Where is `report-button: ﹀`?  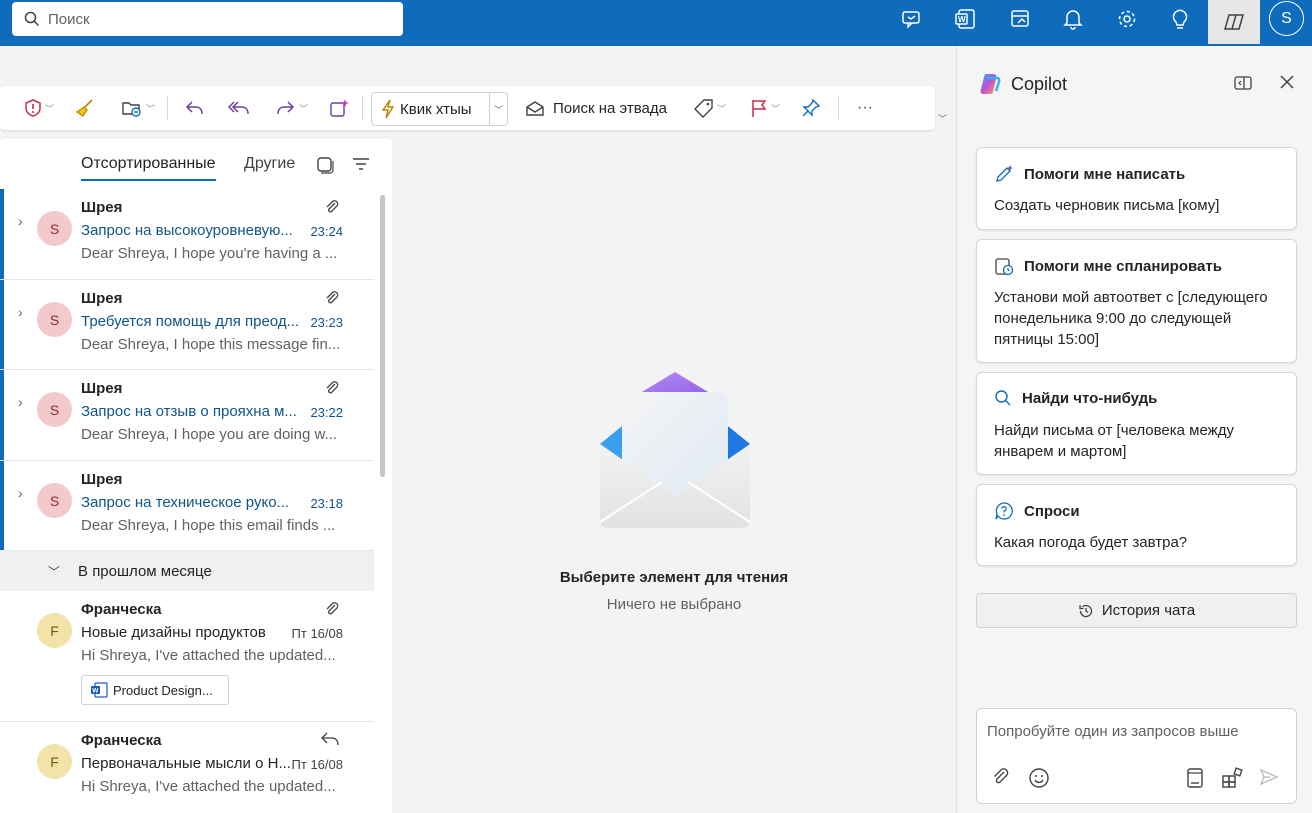
report-button: ﹀ is located at coordinates (39, 108).